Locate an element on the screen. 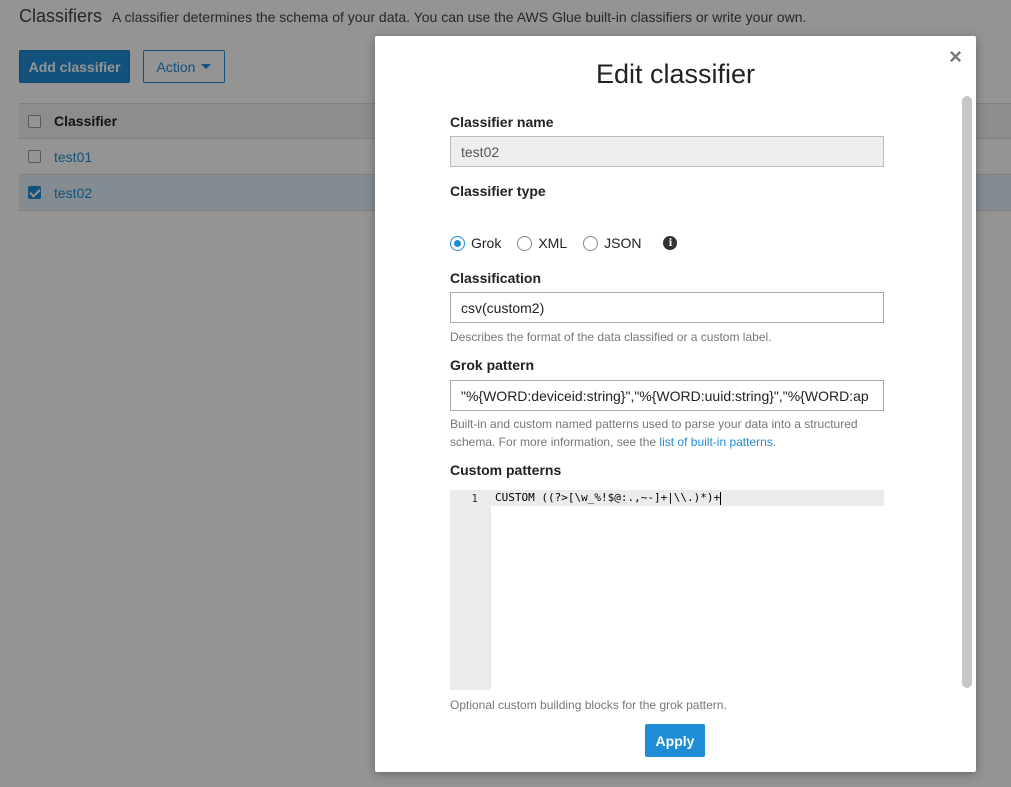 The image size is (1011, 787). radio-label: Grok is located at coordinates (486, 243).